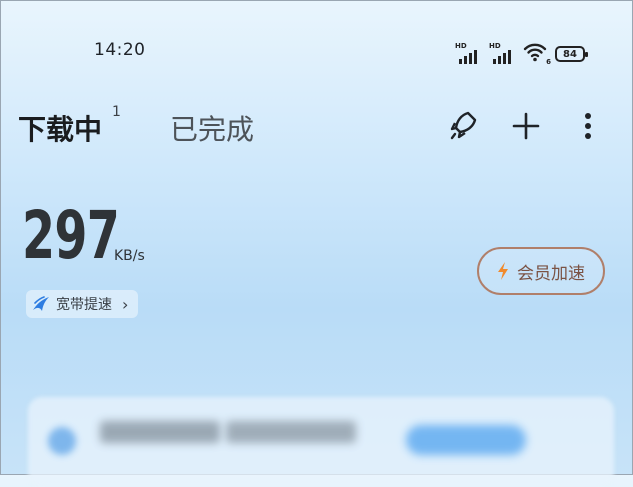 This screenshot has width=633, height=487. What do you see at coordinates (62, 441) in the screenshot?
I see `task-file-icon` at bounding box center [62, 441].